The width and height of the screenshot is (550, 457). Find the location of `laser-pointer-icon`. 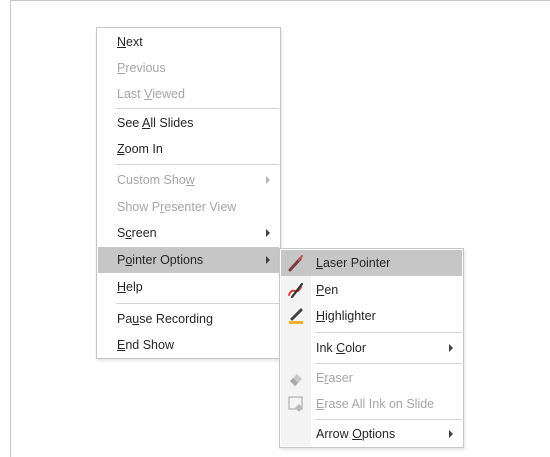

laser-pointer-icon is located at coordinates (295, 263).